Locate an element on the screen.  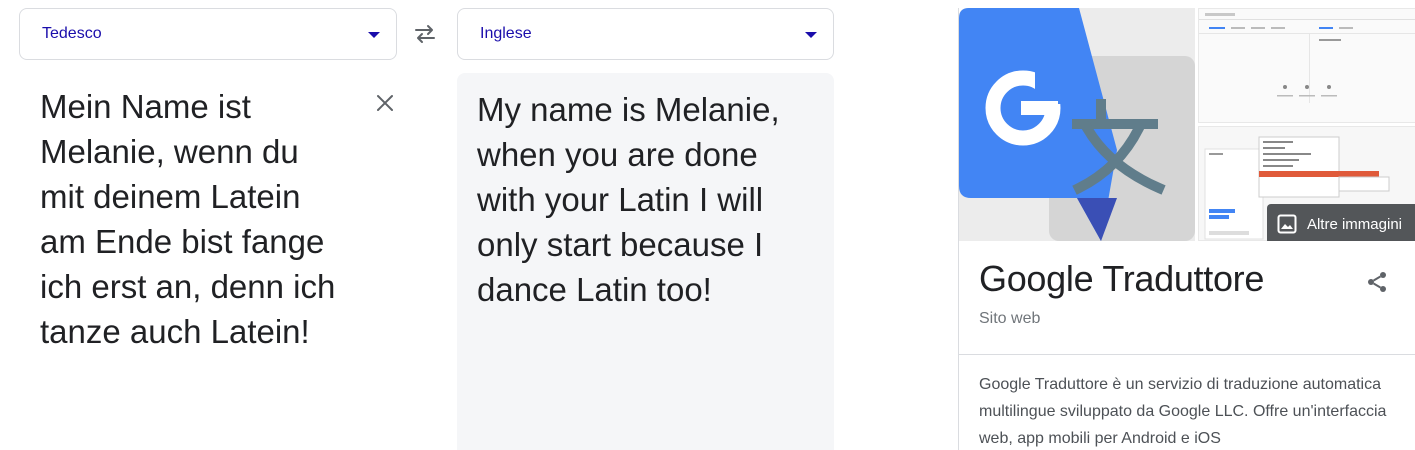
divider is located at coordinates (1187, 354).